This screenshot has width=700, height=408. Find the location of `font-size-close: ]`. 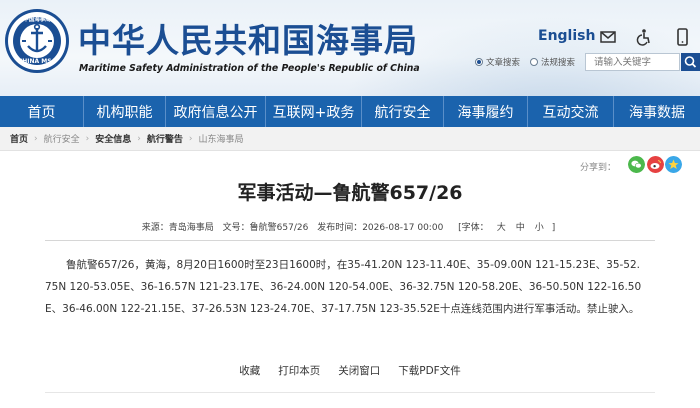

font-size-close: ] is located at coordinates (553, 228).